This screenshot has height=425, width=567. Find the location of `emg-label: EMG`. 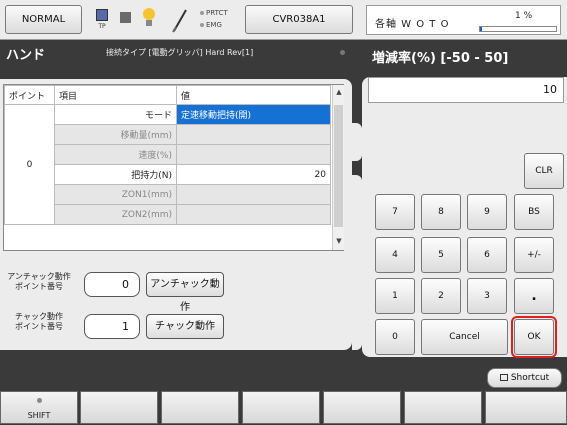

emg-label: EMG is located at coordinates (214, 25).